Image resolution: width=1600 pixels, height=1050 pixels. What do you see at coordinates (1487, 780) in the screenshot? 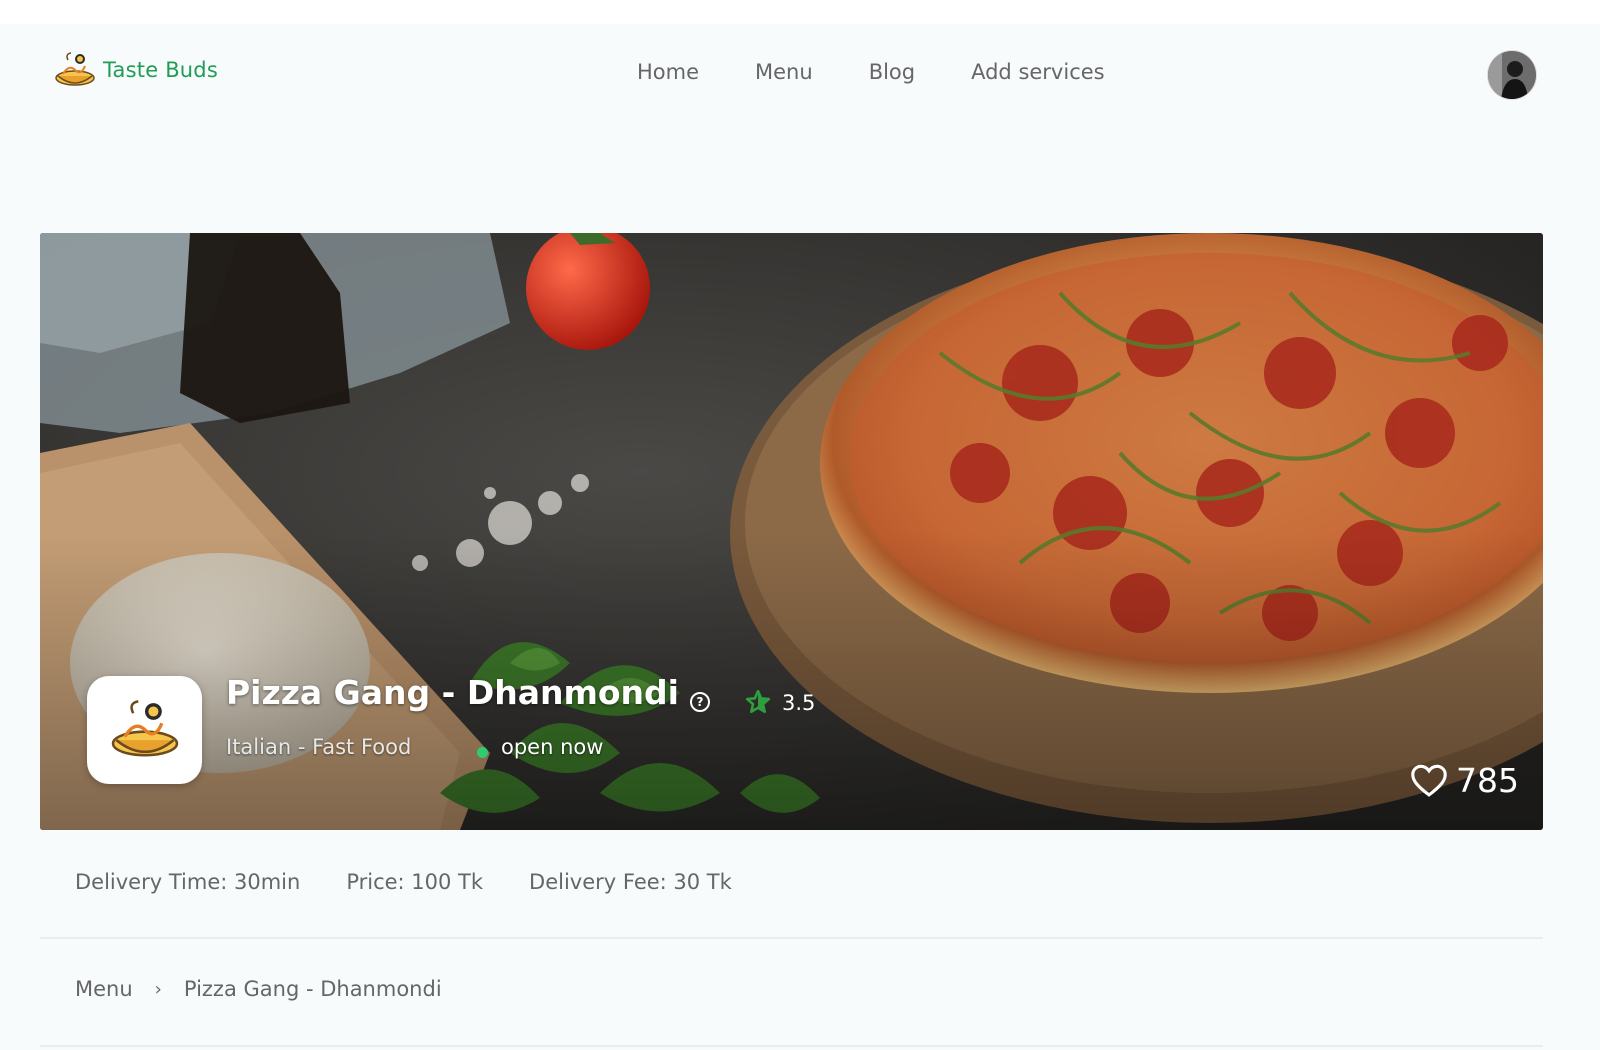
I see `likes-count: 785` at bounding box center [1487, 780].